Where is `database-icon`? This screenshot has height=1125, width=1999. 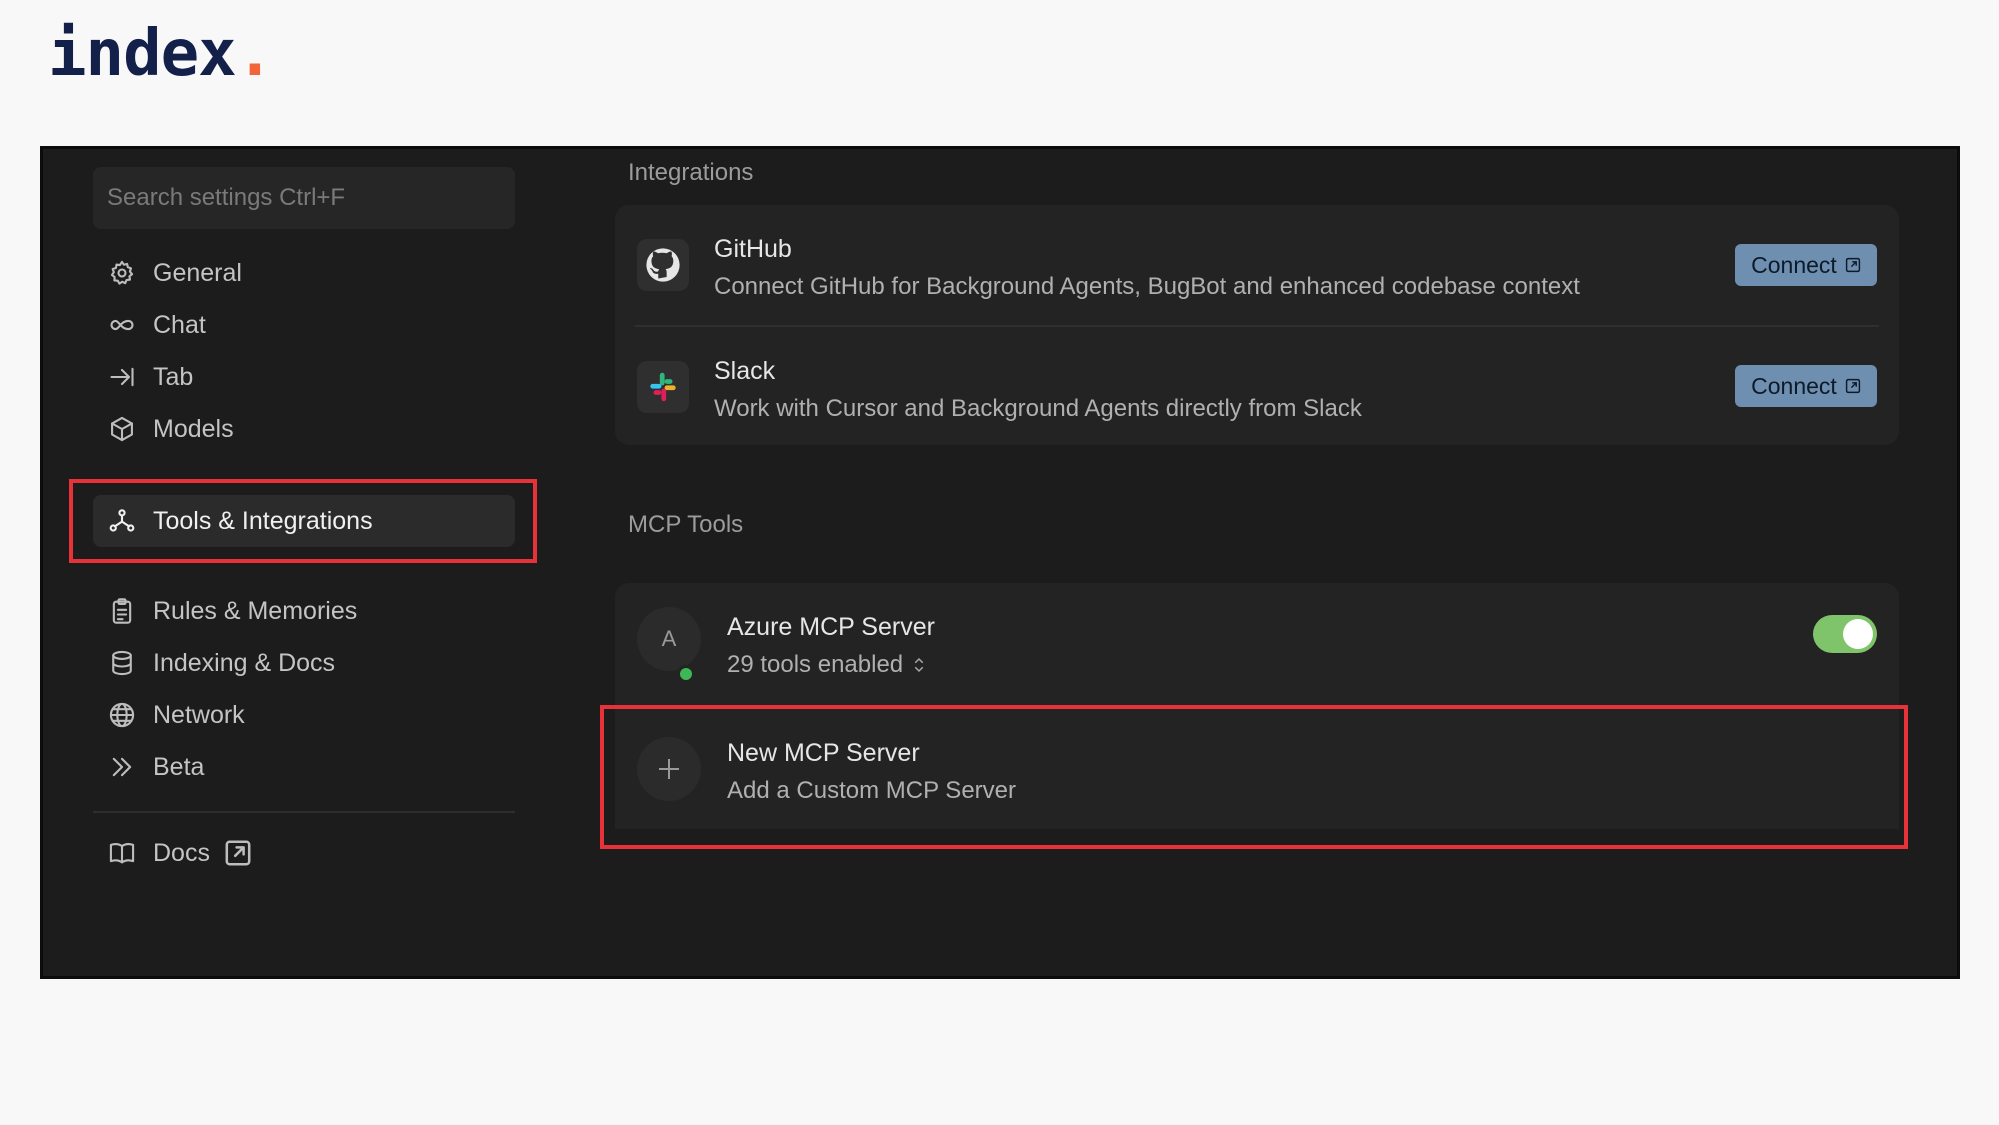 database-icon is located at coordinates (122, 663).